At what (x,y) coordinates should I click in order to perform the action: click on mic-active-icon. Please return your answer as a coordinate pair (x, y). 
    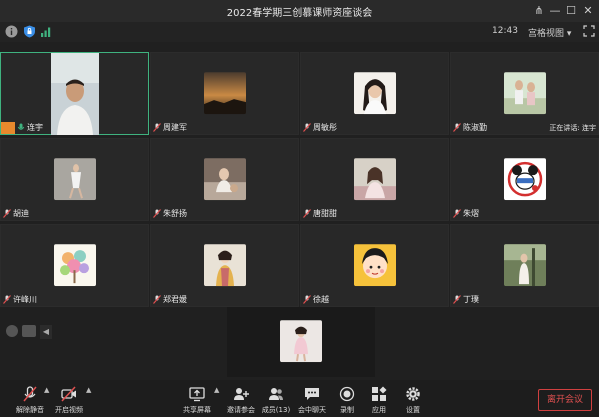
    Looking at the image, I should click on (21, 126).